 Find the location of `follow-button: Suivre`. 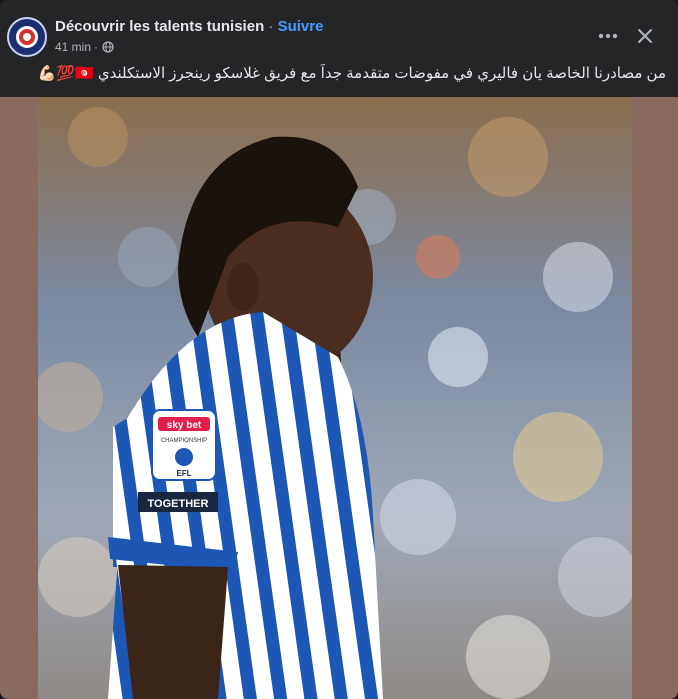

follow-button: Suivre is located at coordinates (301, 26).